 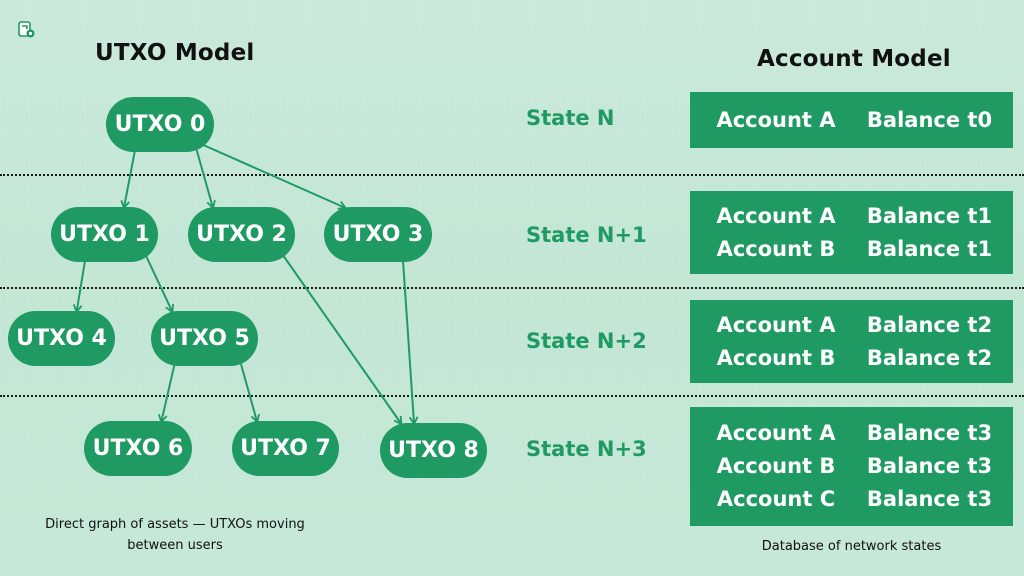 What do you see at coordinates (929, 119) in the screenshot?
I see `account-balance: Balance t0` at bounding box center [929, 119].